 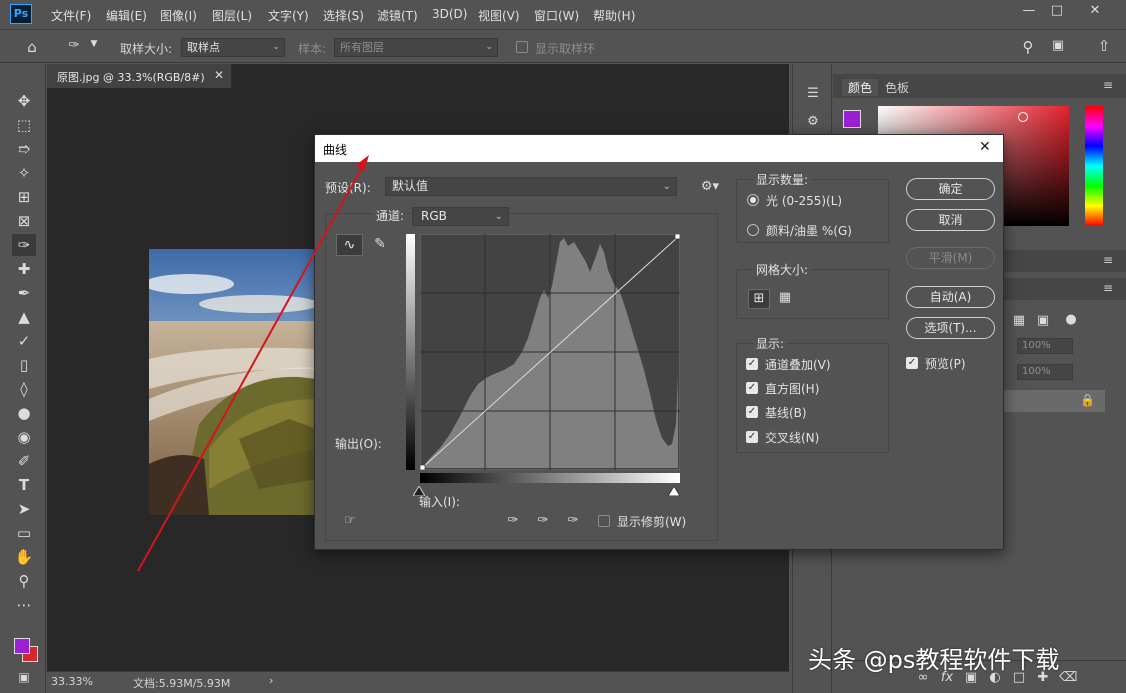 I want to click on paint-bucket-icon: ◊, so click(x=24, y=389).